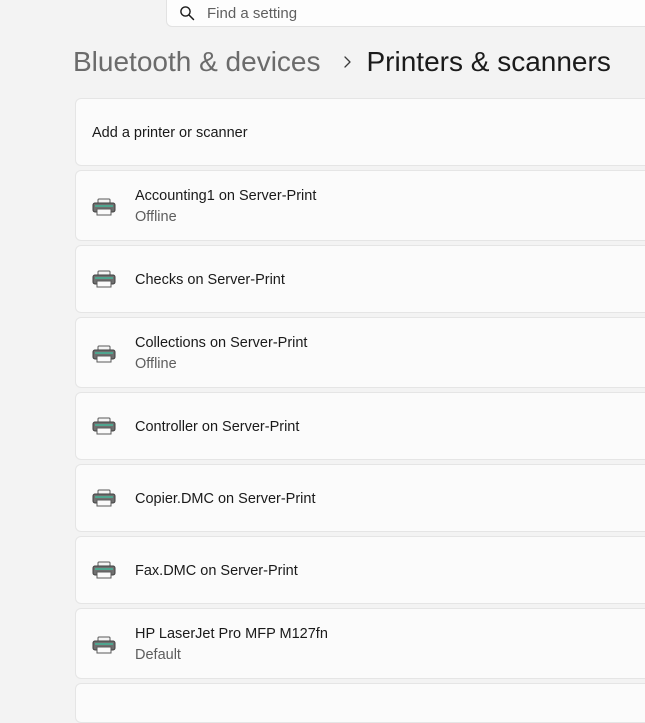  What do you see at coordinates (360, 643) in the screenshot?
I see `printer-item-hp-laserjet: HP LaserJet Pro MFP M127fn Default` at bounding box center [360, 643].